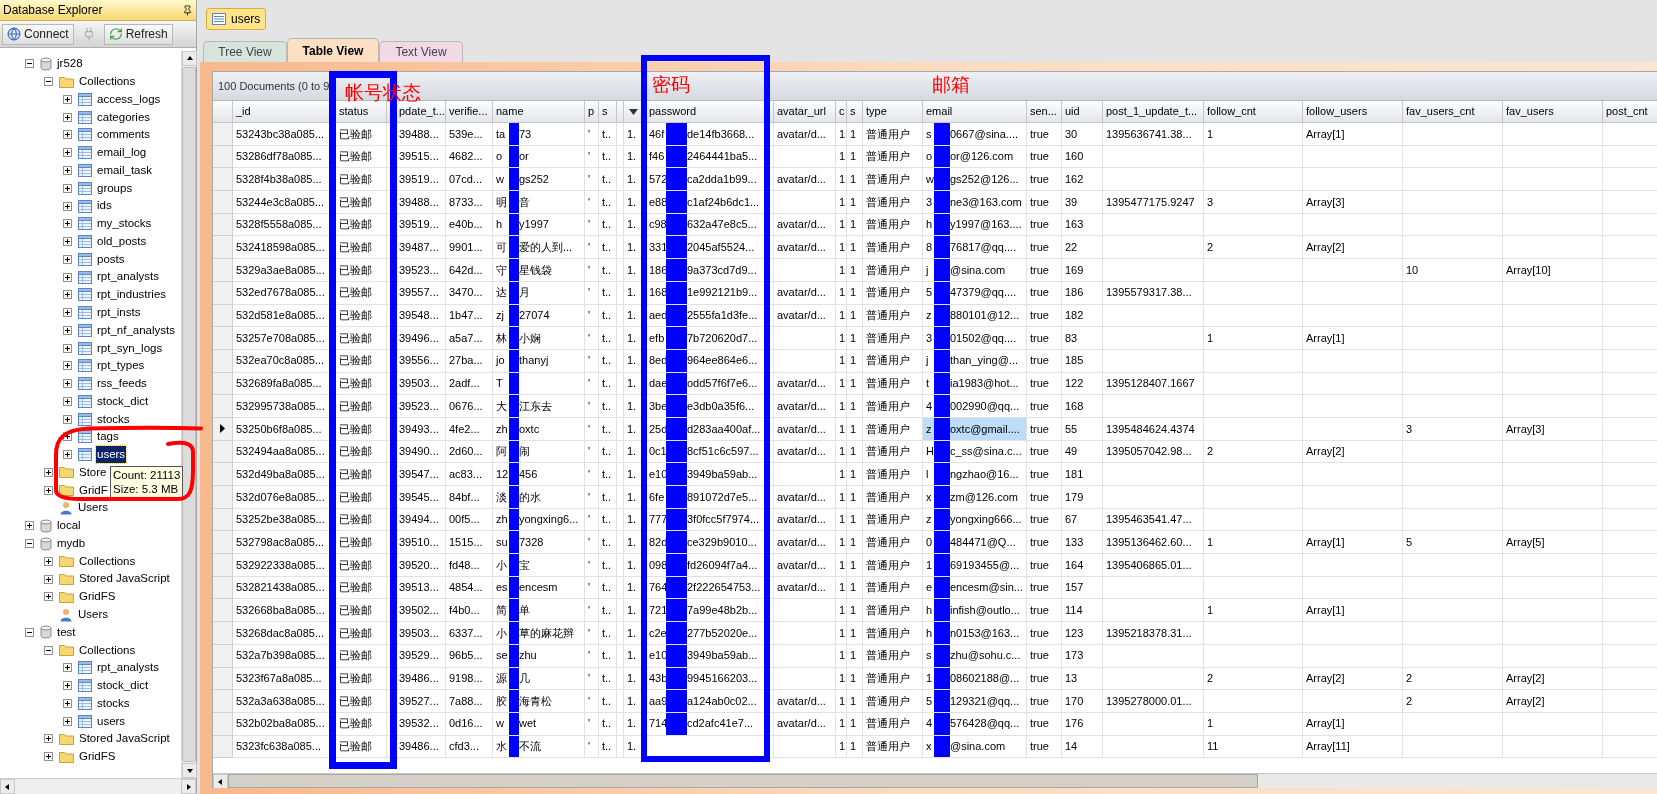 The width and height of the screenshot is (1657, 794). Describe the element at coordinates (111, 259) in the screenshot. I see `tree-item: posts` at that location.